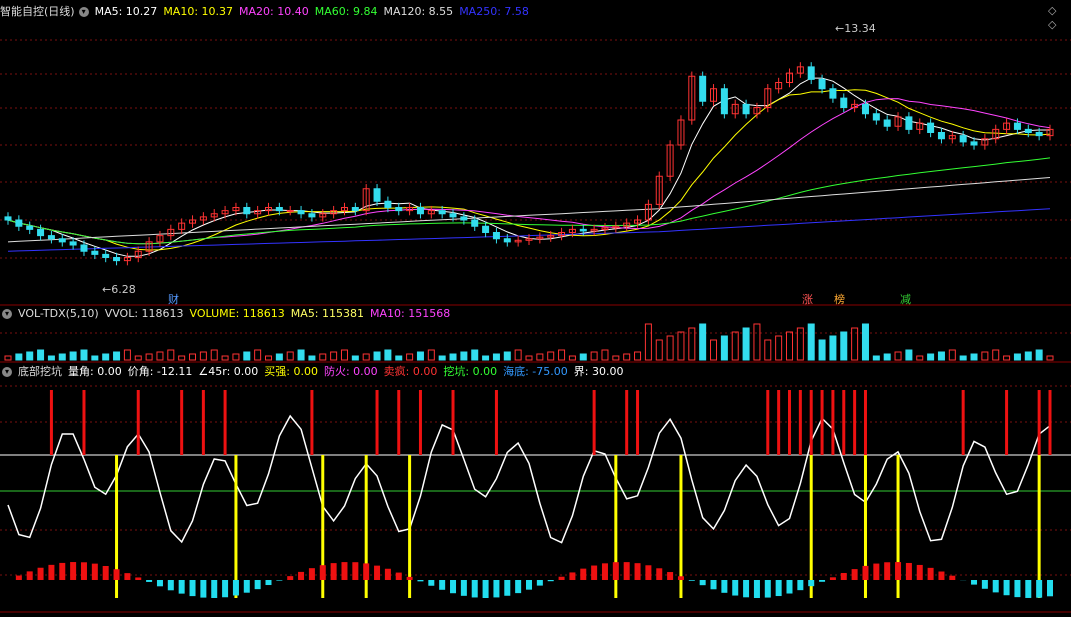 The image size is (1071, 617). What do you see at coordinates (40, 371) in the screenshot?
I see `bottom-panel-title: 底部挖坑` at bounding box center [40, 371].